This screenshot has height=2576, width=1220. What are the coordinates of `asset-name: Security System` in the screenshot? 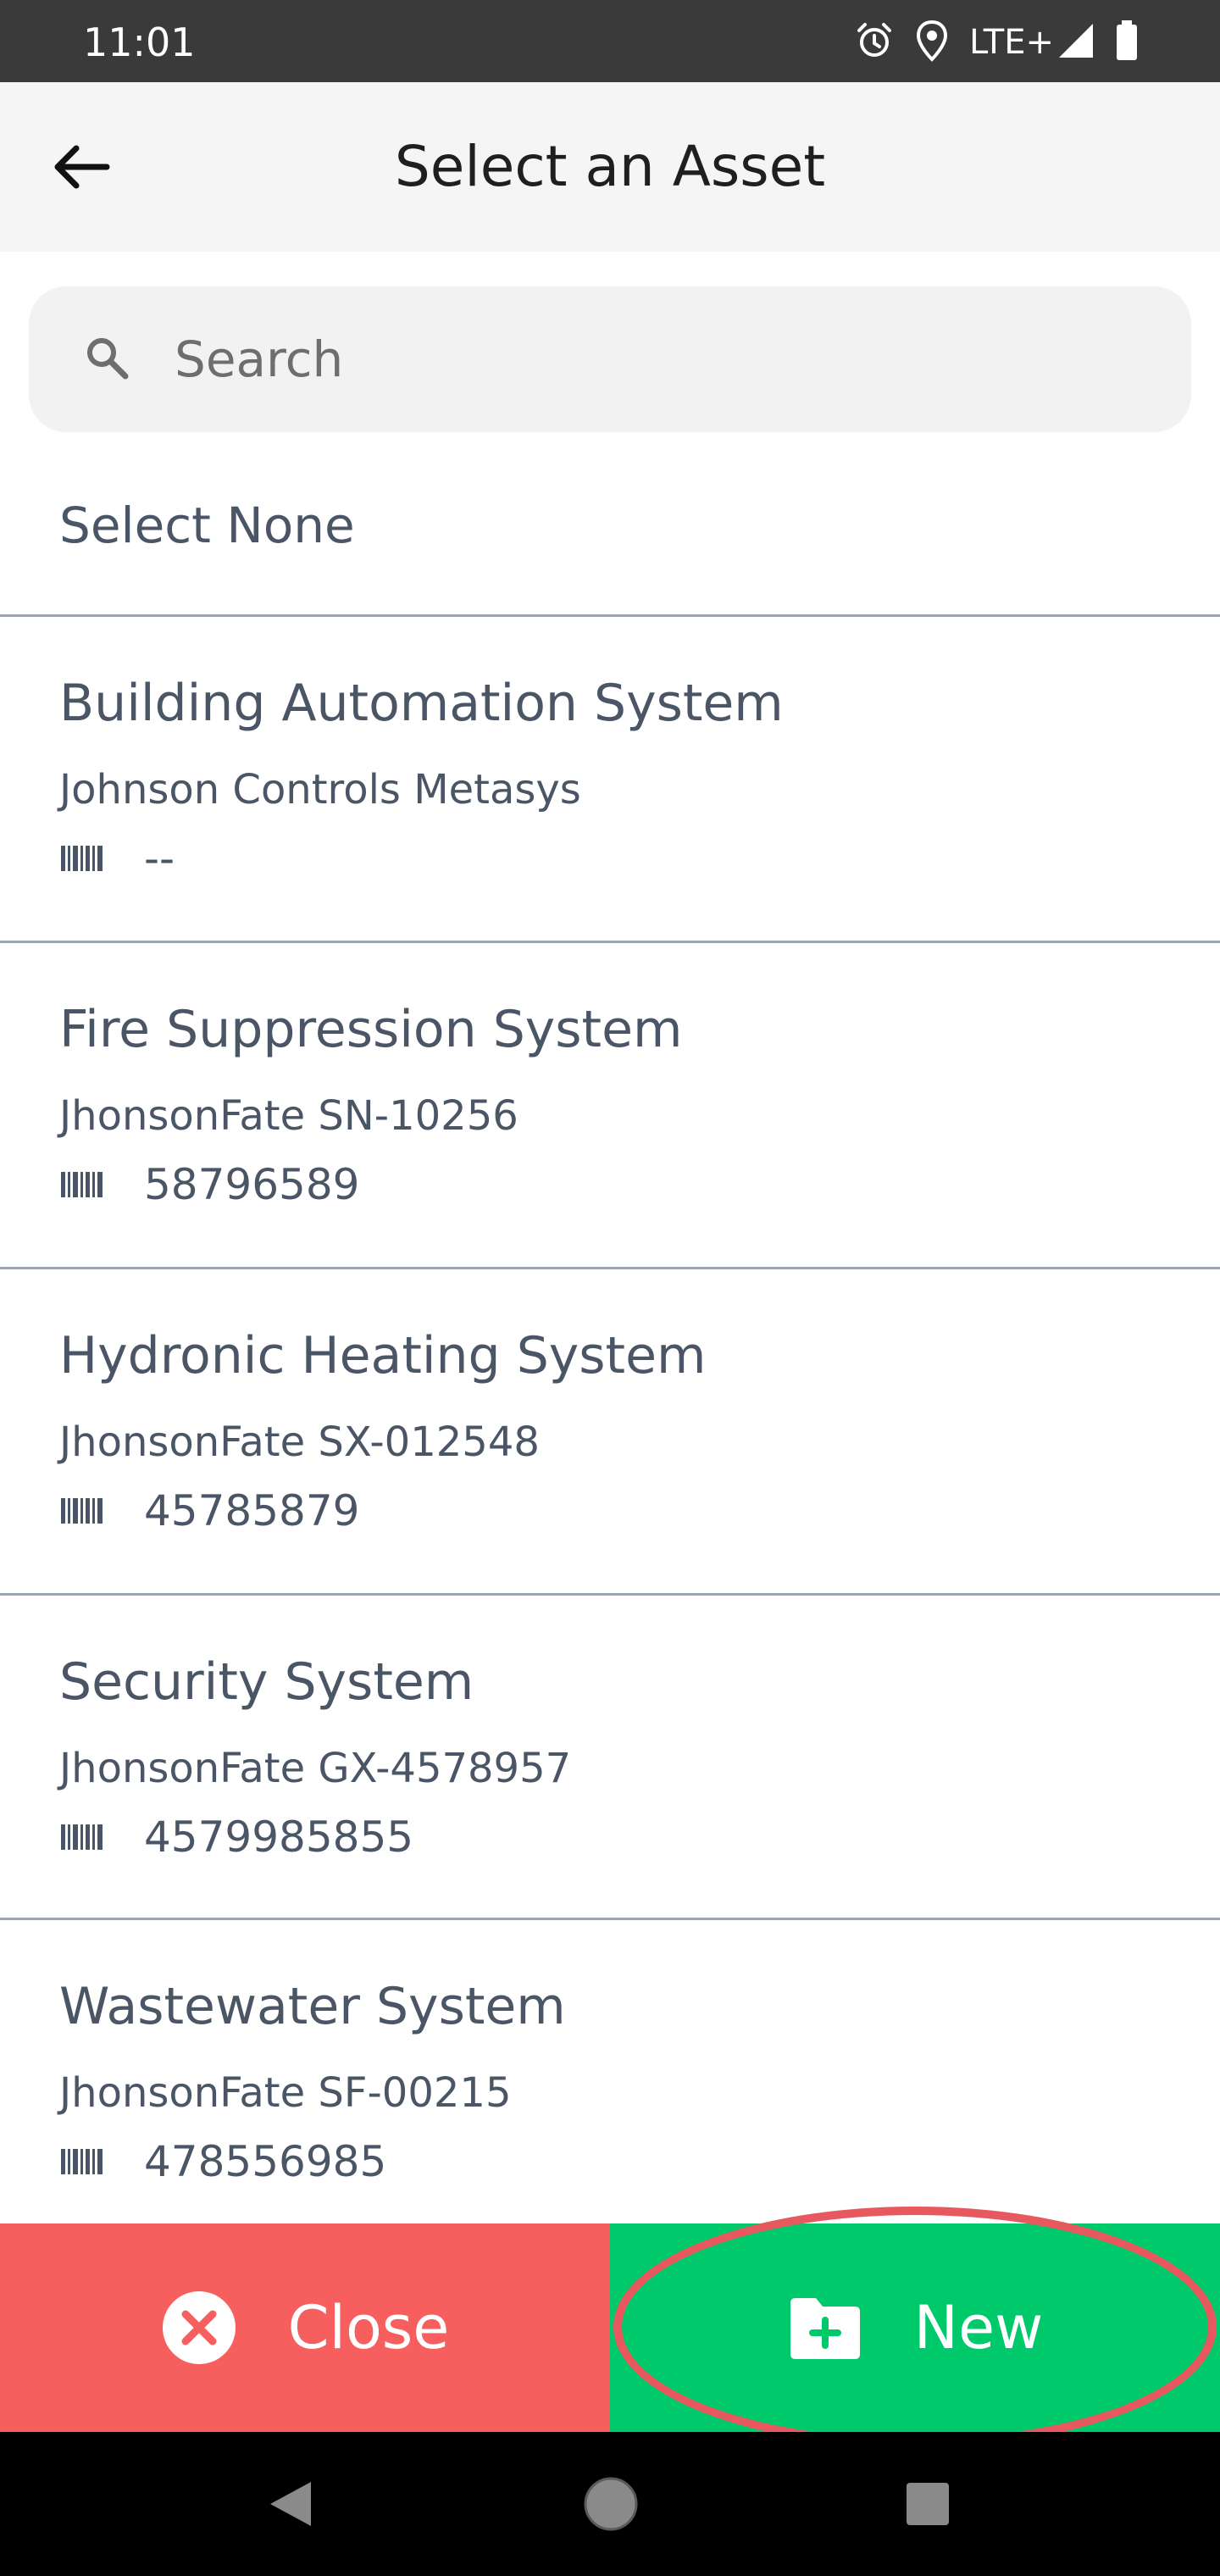 It's located at (266, 1682).